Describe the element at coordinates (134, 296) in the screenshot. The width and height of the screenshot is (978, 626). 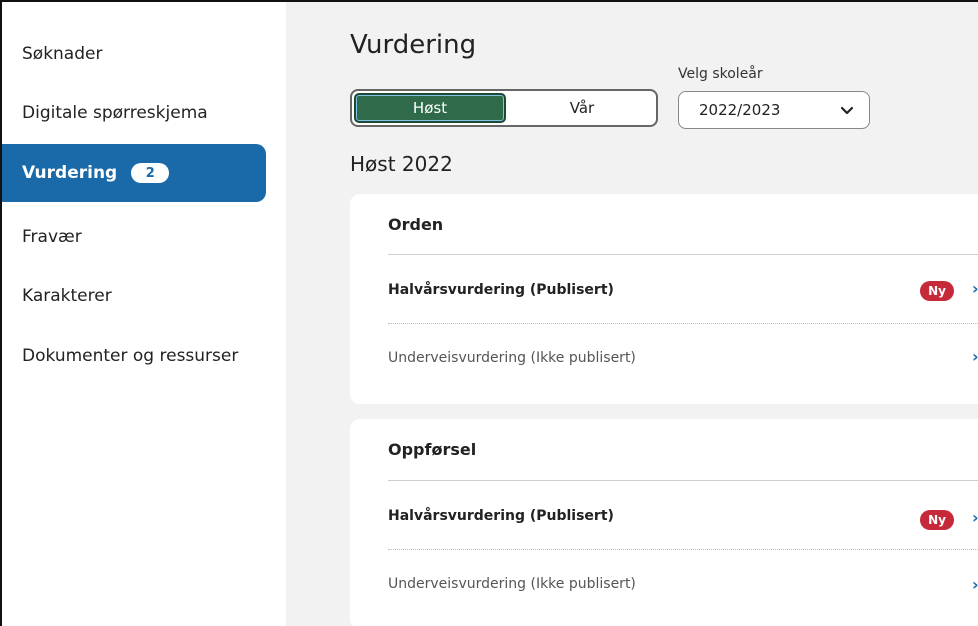
I see `sidebar-item-karakterer: Karakterer` at that location.